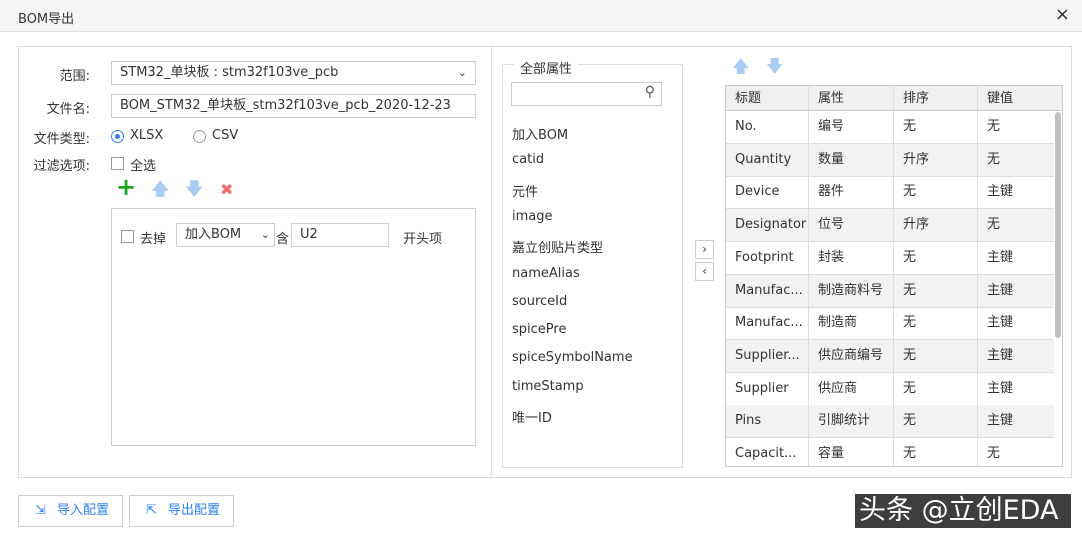 This screenshot has height=541, width=1082. What do you see at coordinates (1000, 98) in the screenshot?
I see `header-key: 键值` at bounding box center [1000, 98].